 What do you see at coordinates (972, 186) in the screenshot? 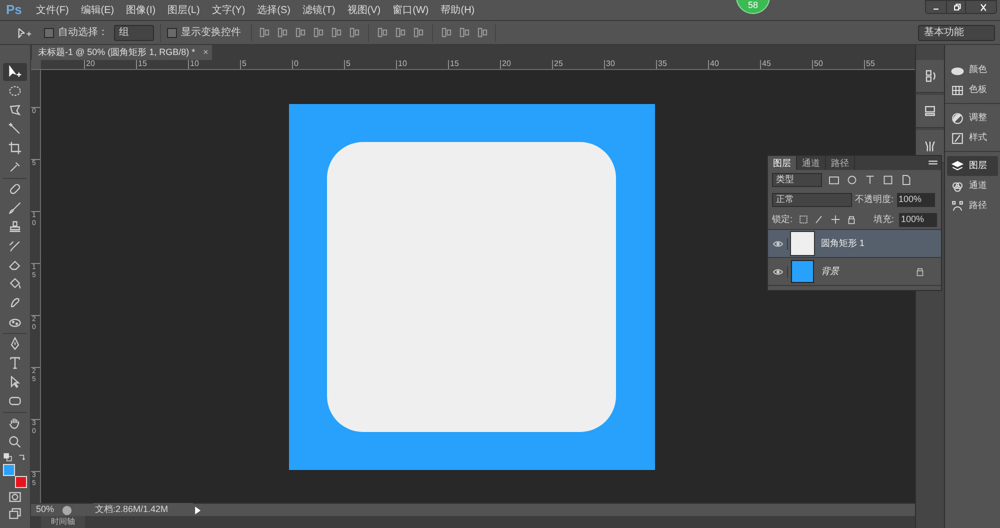
I see `panel-button: 通道` at bounding box center [972, 186].